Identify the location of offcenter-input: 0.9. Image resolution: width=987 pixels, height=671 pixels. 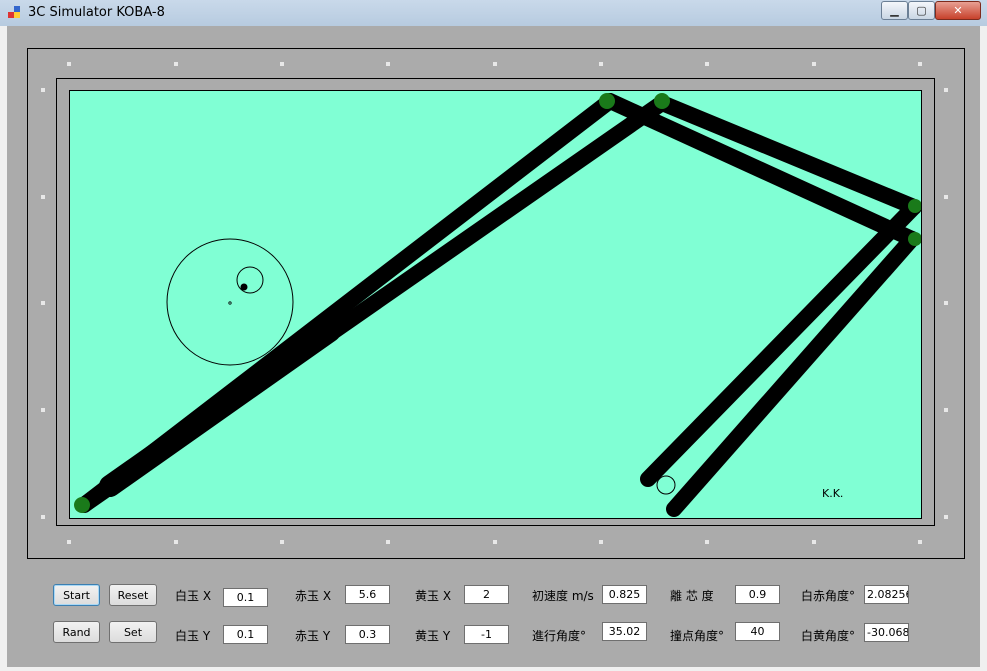
(757, 594).